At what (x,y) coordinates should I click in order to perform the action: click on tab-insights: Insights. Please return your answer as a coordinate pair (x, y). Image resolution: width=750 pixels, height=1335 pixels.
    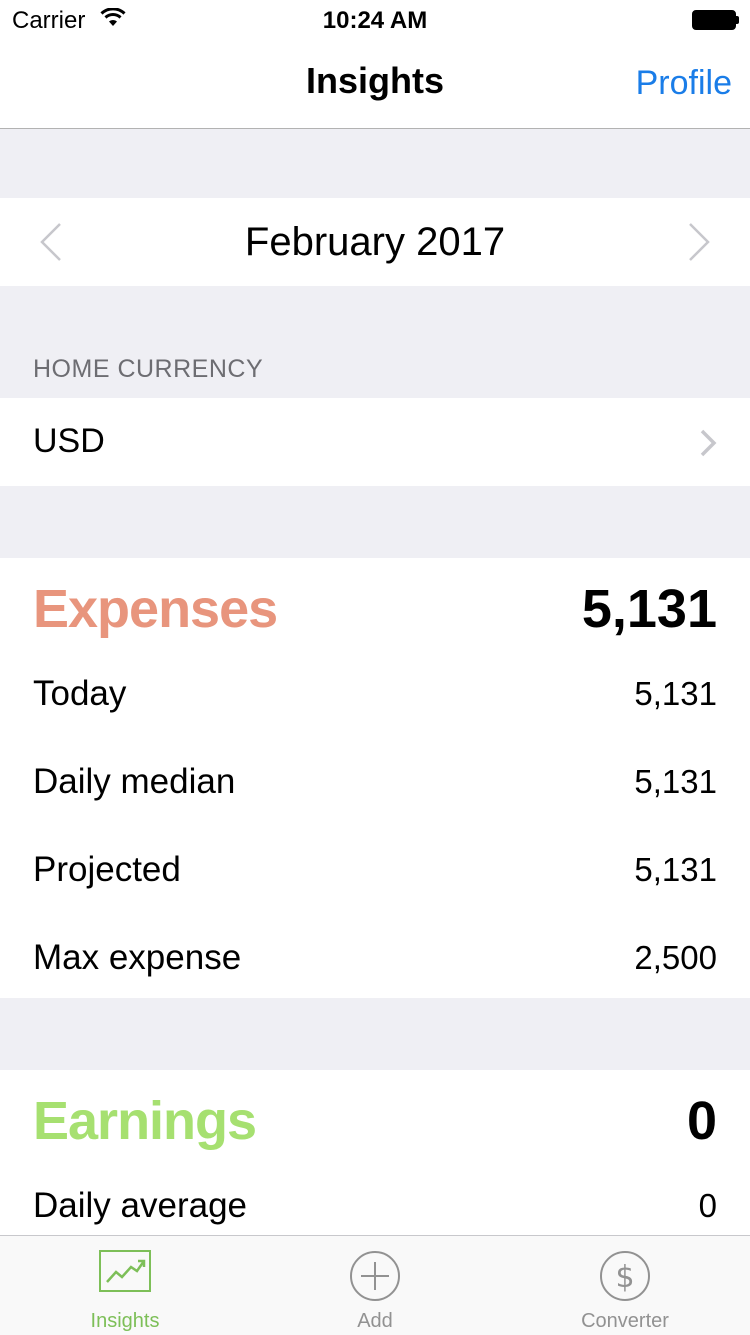
    Looking at the image, I should click on (125, 1285).